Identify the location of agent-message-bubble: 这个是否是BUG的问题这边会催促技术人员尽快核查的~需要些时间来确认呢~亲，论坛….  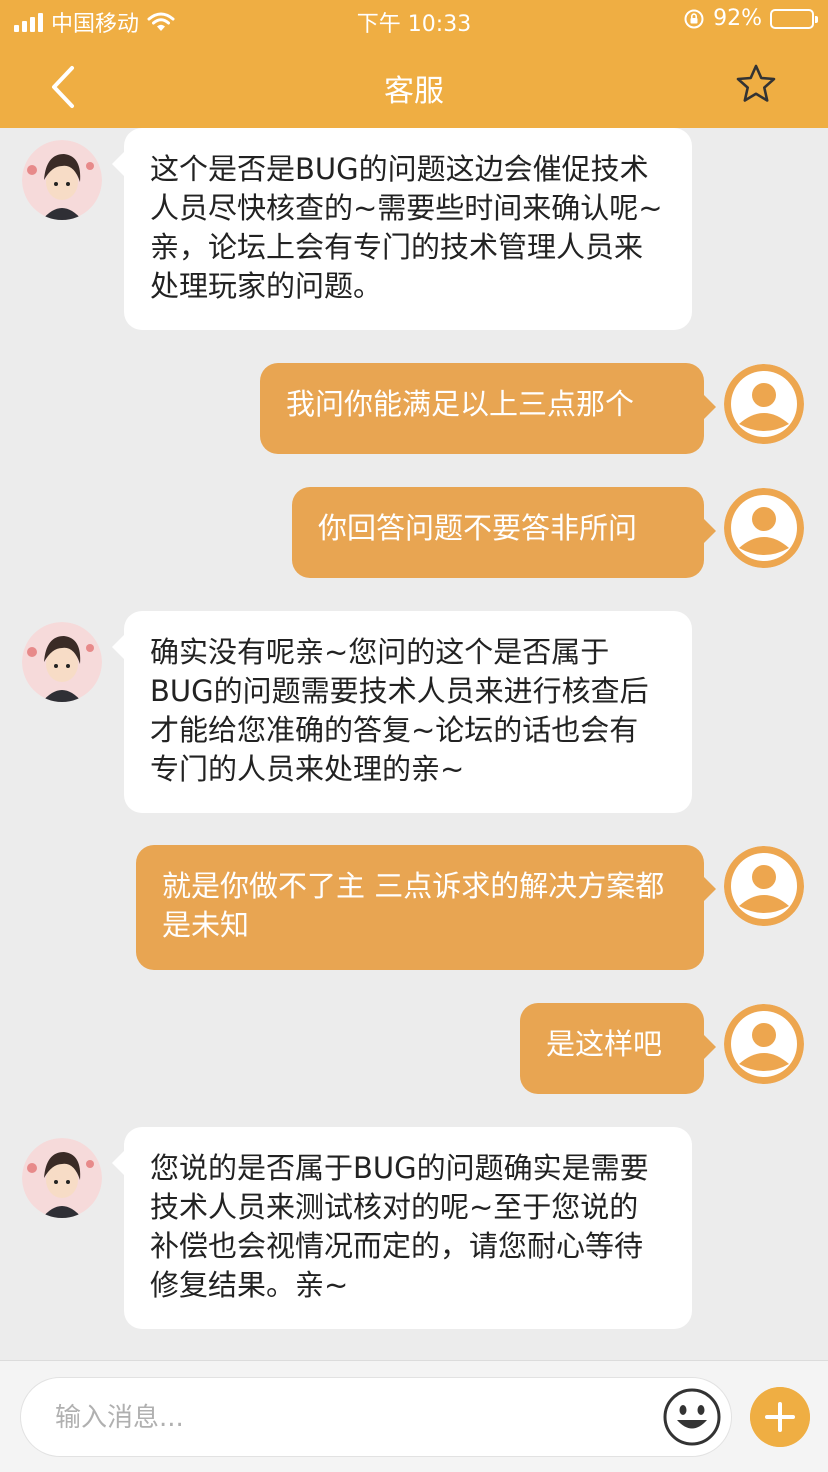
(402, 229).